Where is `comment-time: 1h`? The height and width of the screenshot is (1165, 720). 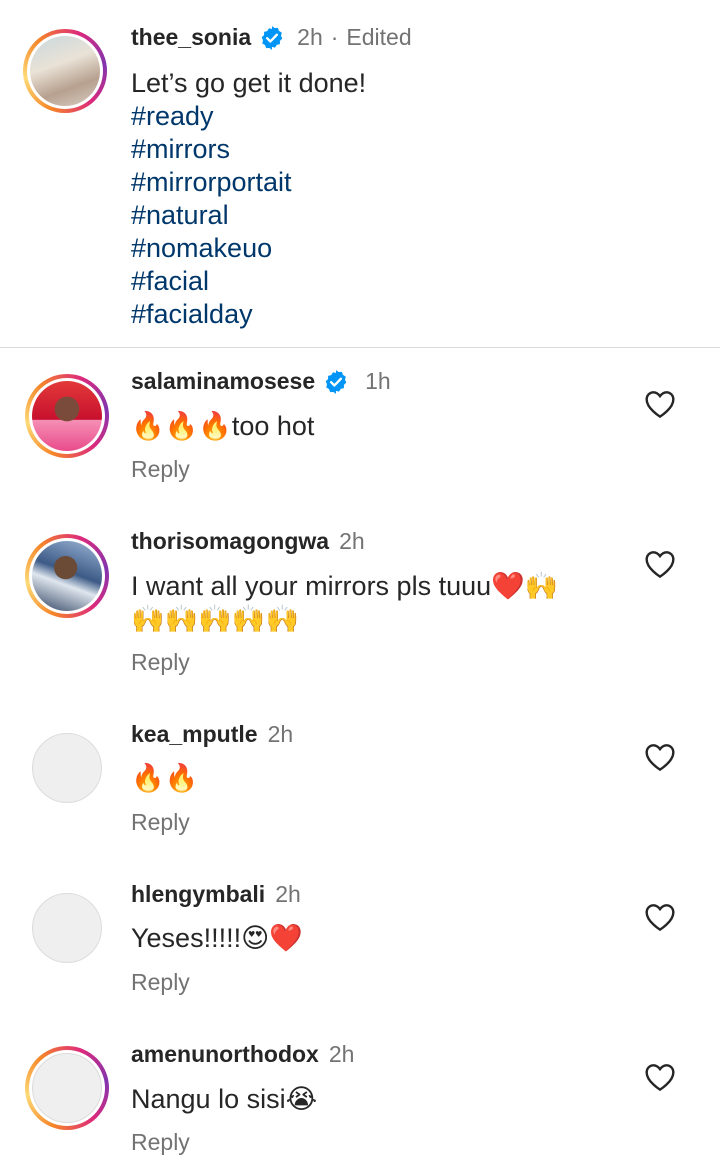
comment-time: 1h is located at coordinates (378, 381).